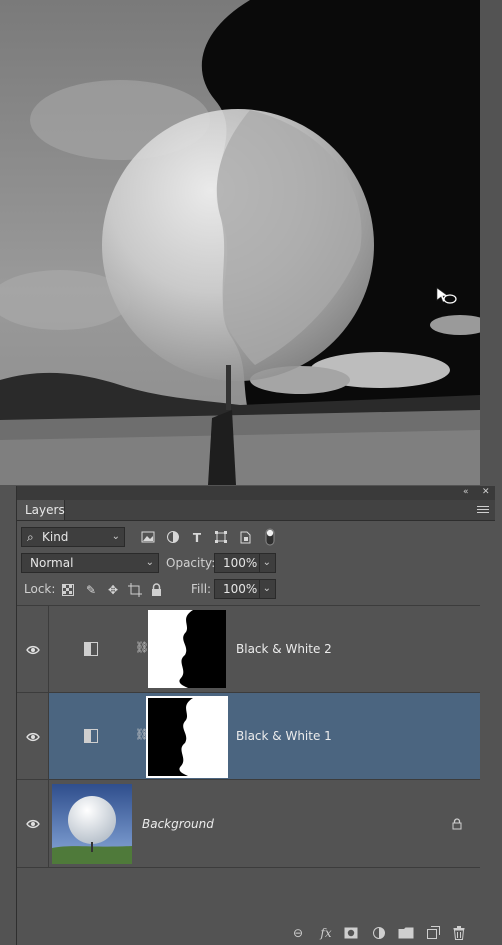  What do you see at coordinates (240, 563) in the screenshot?
I see `opacity-value: 100%` at bounding box center [240, 563].